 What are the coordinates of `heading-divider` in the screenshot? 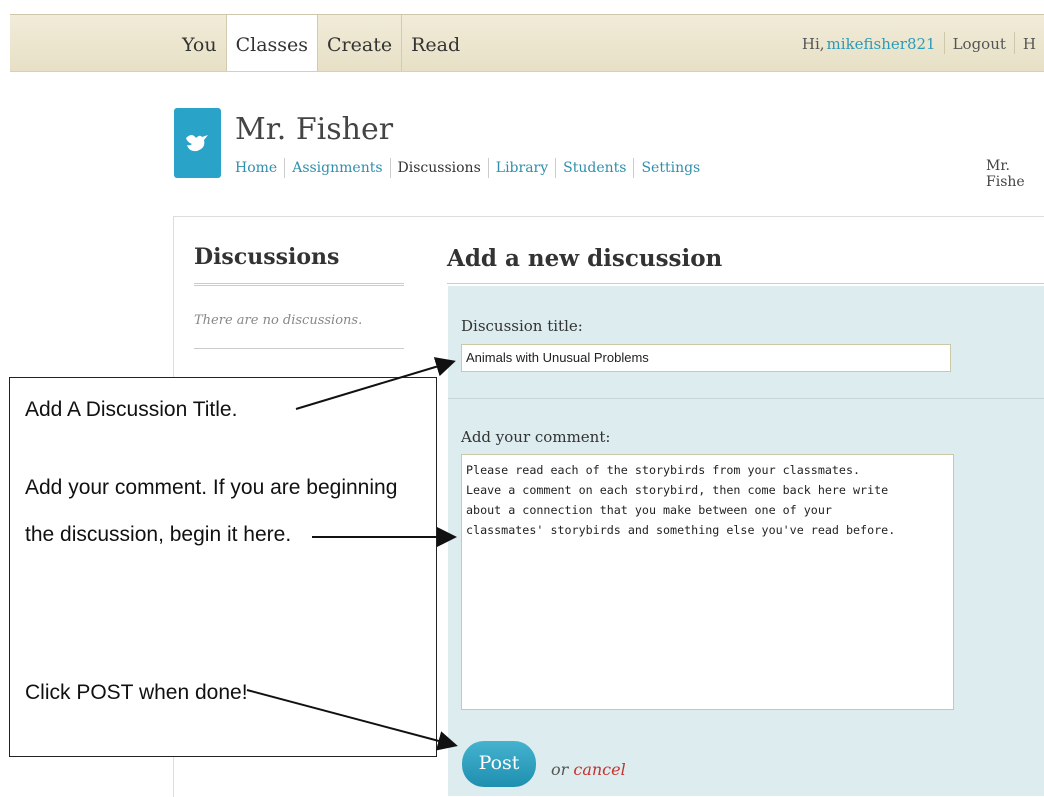 It's located at (745, 283).